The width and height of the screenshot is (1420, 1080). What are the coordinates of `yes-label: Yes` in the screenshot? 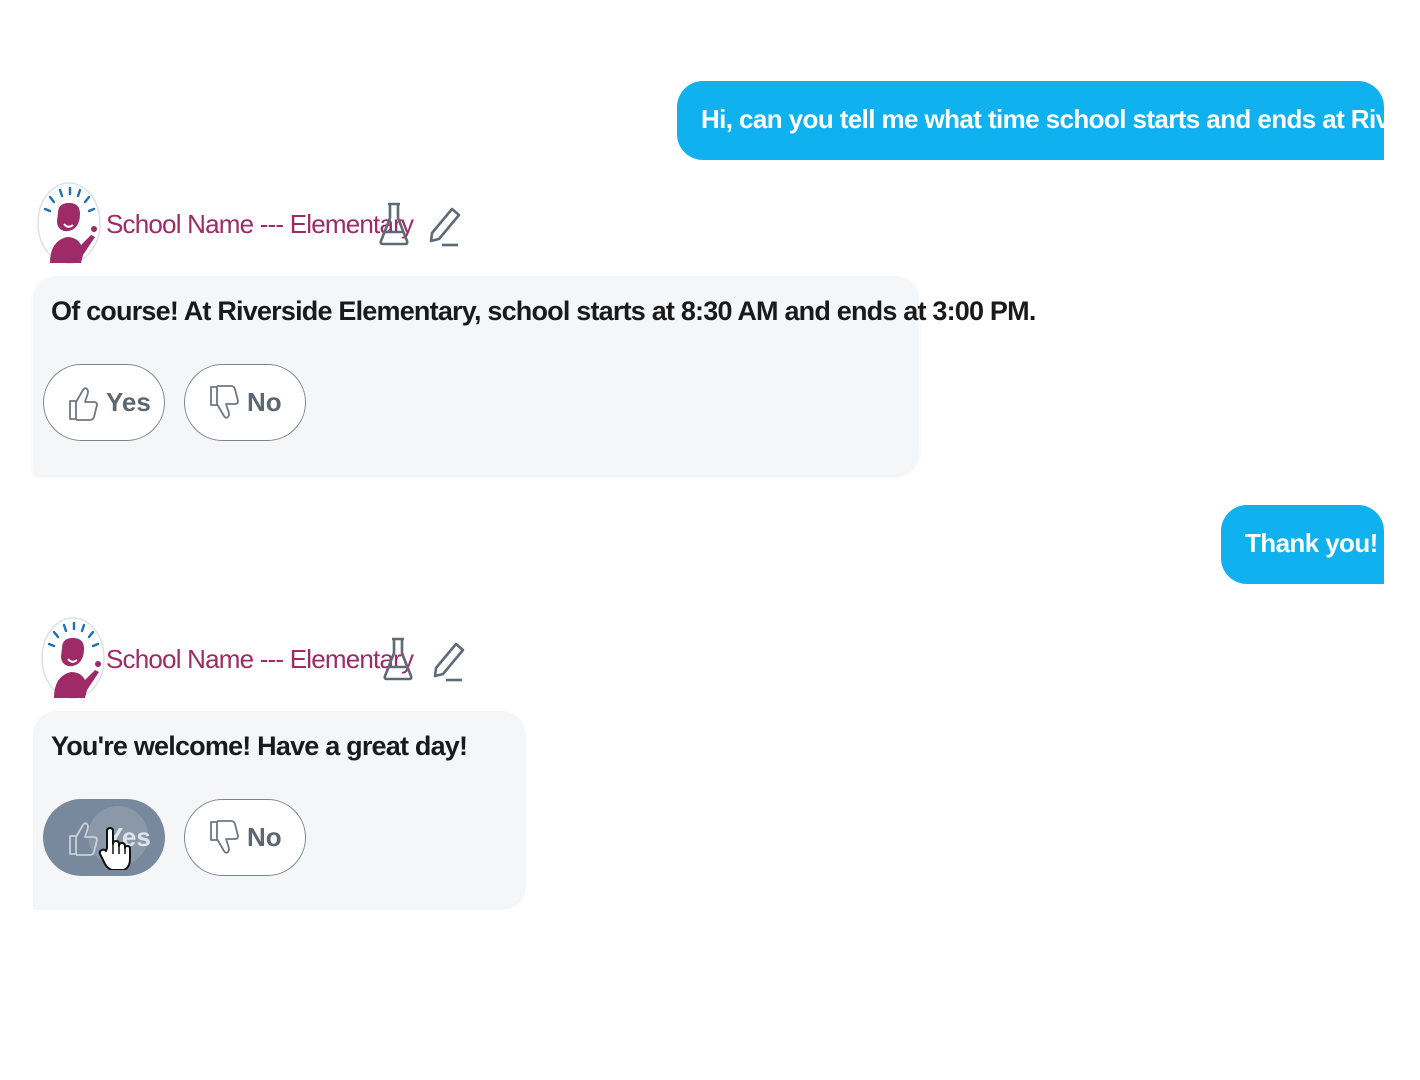 It's located at (128, 402).